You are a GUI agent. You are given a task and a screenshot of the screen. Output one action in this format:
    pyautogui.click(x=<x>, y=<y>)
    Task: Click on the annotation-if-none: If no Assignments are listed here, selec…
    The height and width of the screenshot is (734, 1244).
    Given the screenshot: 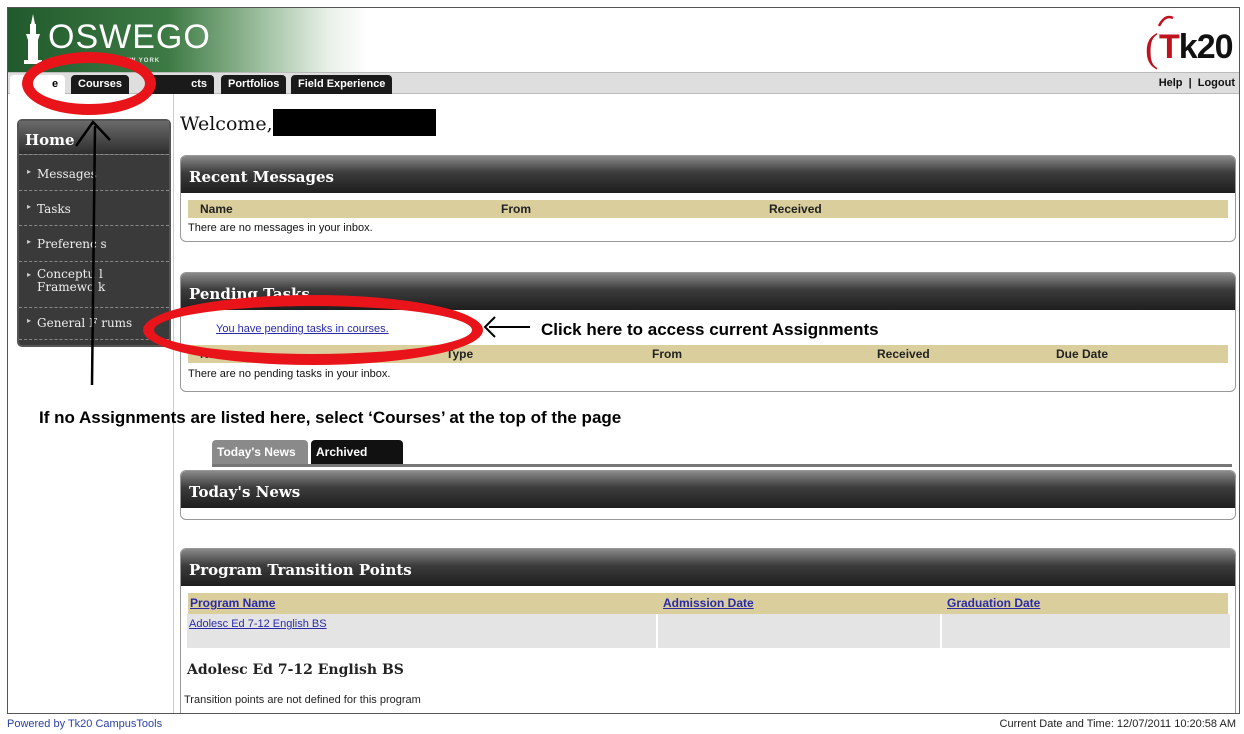 What is the action you would take?
    pyautogui.click(x=330, y=417)
    